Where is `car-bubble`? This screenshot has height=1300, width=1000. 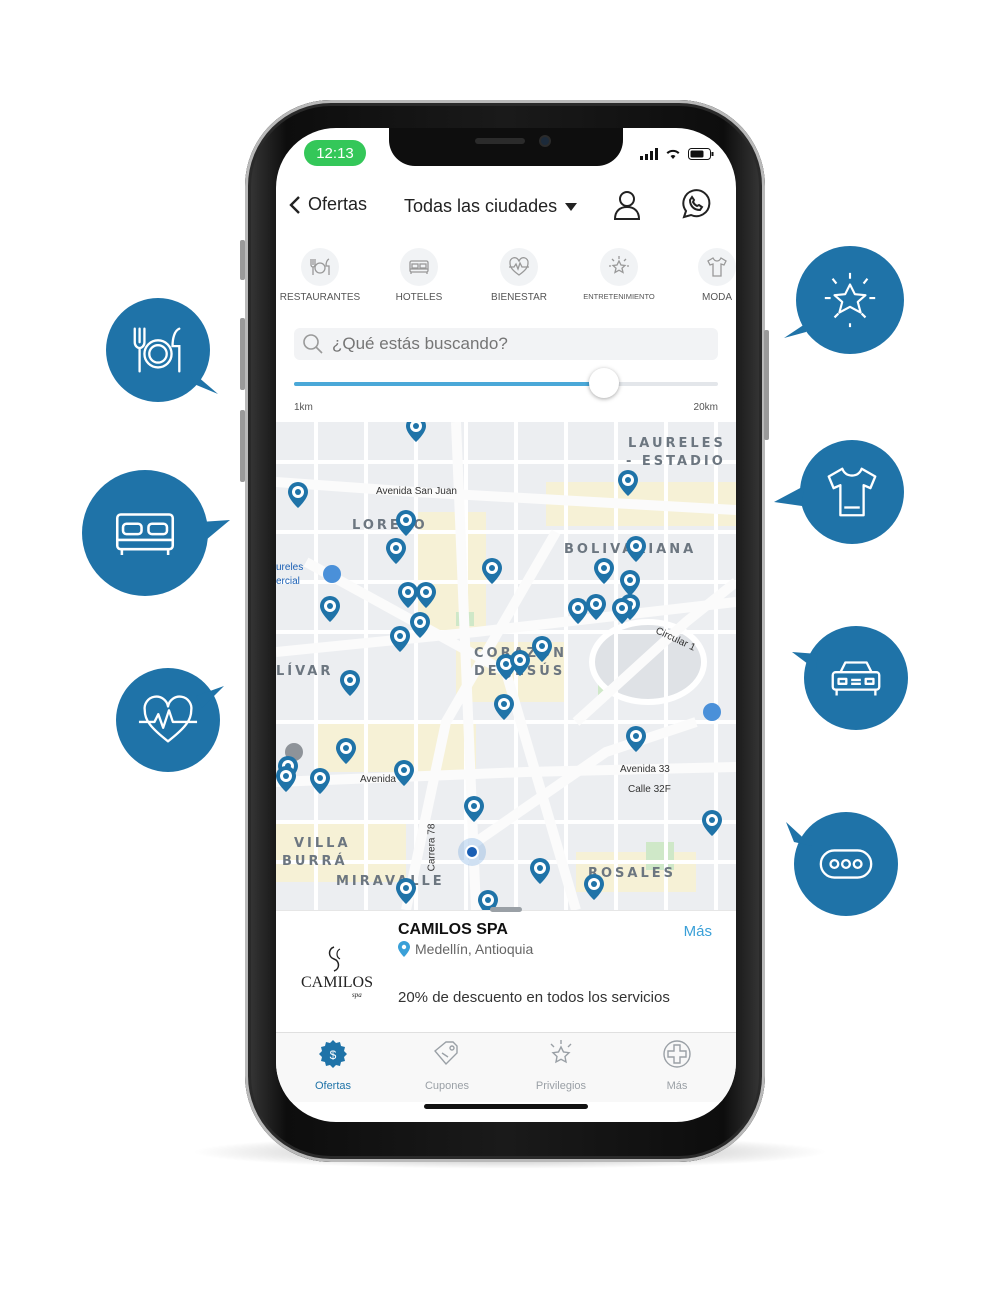
car-bubble is located at coordinates (856, 678).